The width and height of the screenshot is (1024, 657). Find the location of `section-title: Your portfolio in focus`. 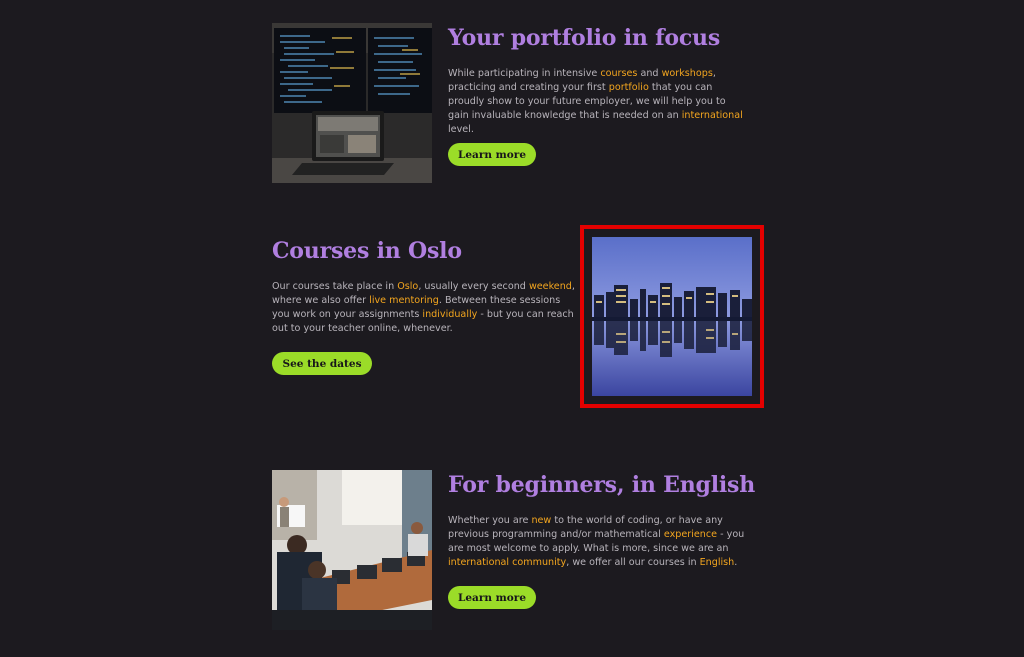

section-title: Your portfolio in focus is located at coordinates (584, 38).